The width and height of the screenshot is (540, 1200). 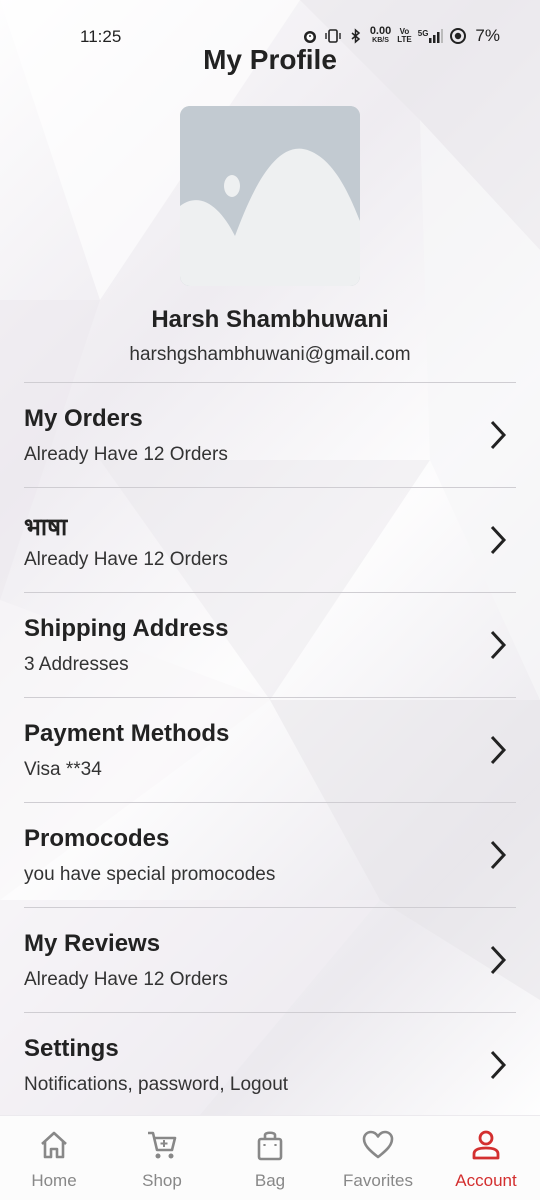 I want to click on menu-item-shipping-address: Shipping Address 3 Addresses, so click(x=270, y=644).